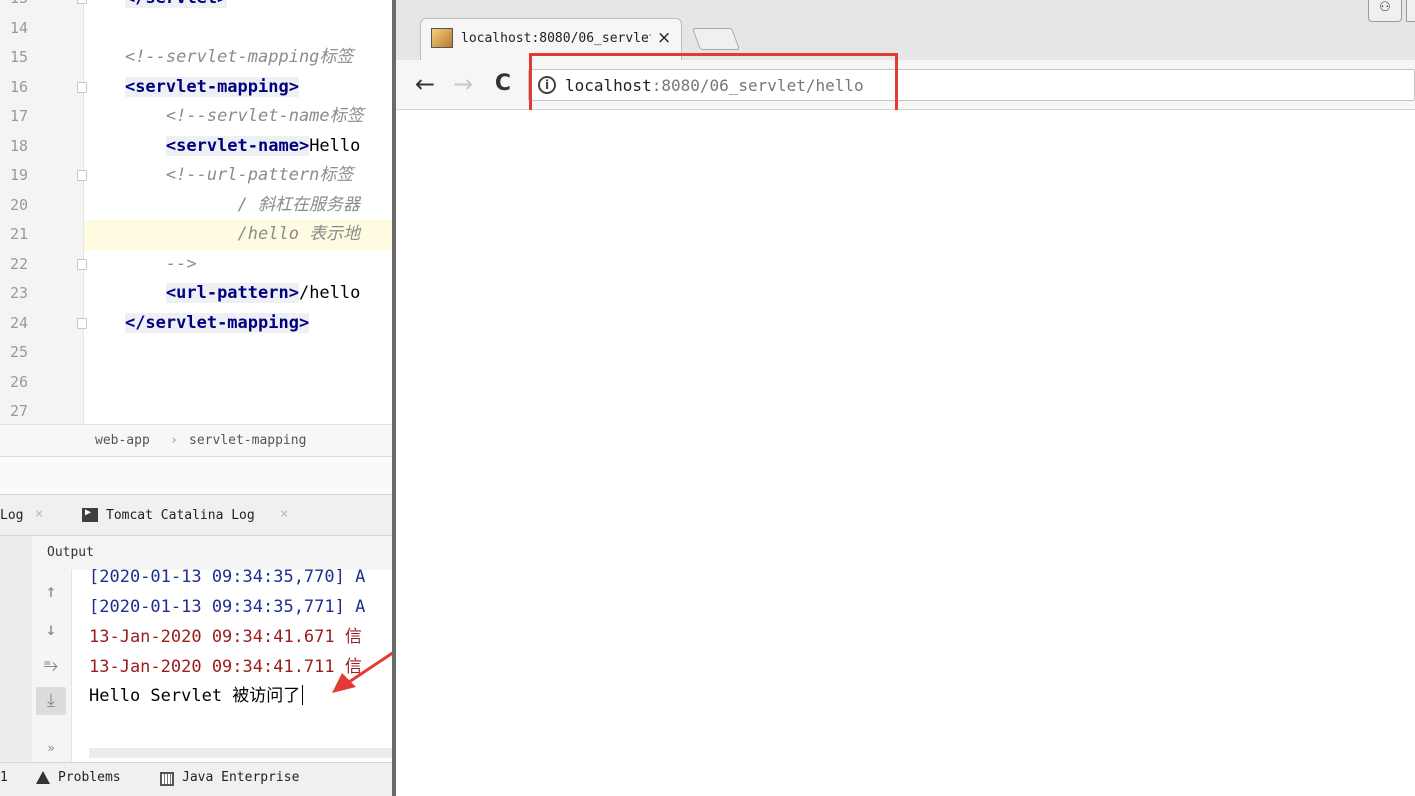 This screenshot has height=796, width=1415. What do you see at coordinates (70, 552) in the screenshot?
I see `output-title: Output` at bounding box center [70, 552].